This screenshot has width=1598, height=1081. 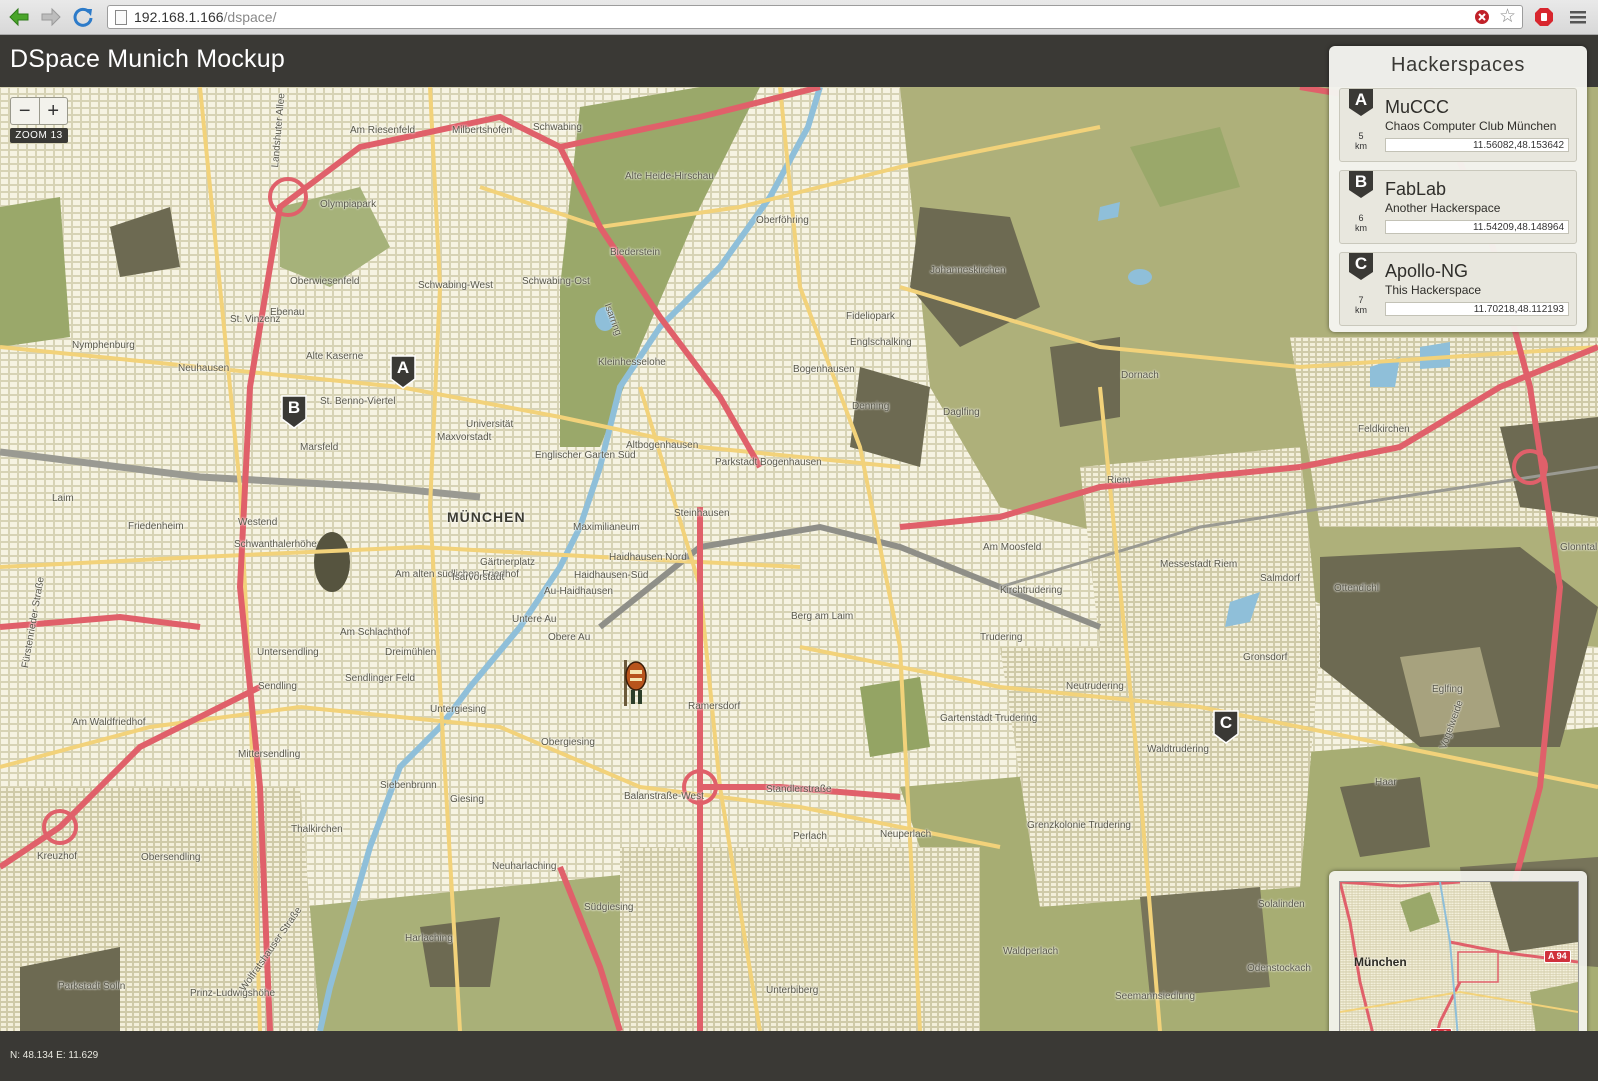 I want to click on map-label: Salmdorf, so click(x=1280, y=578).